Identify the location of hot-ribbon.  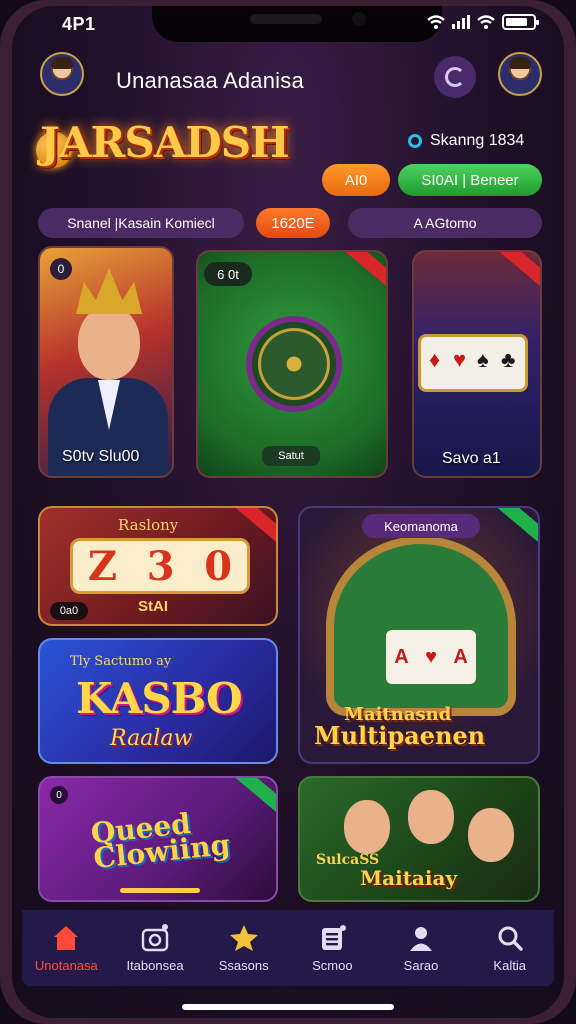
(520, 270).